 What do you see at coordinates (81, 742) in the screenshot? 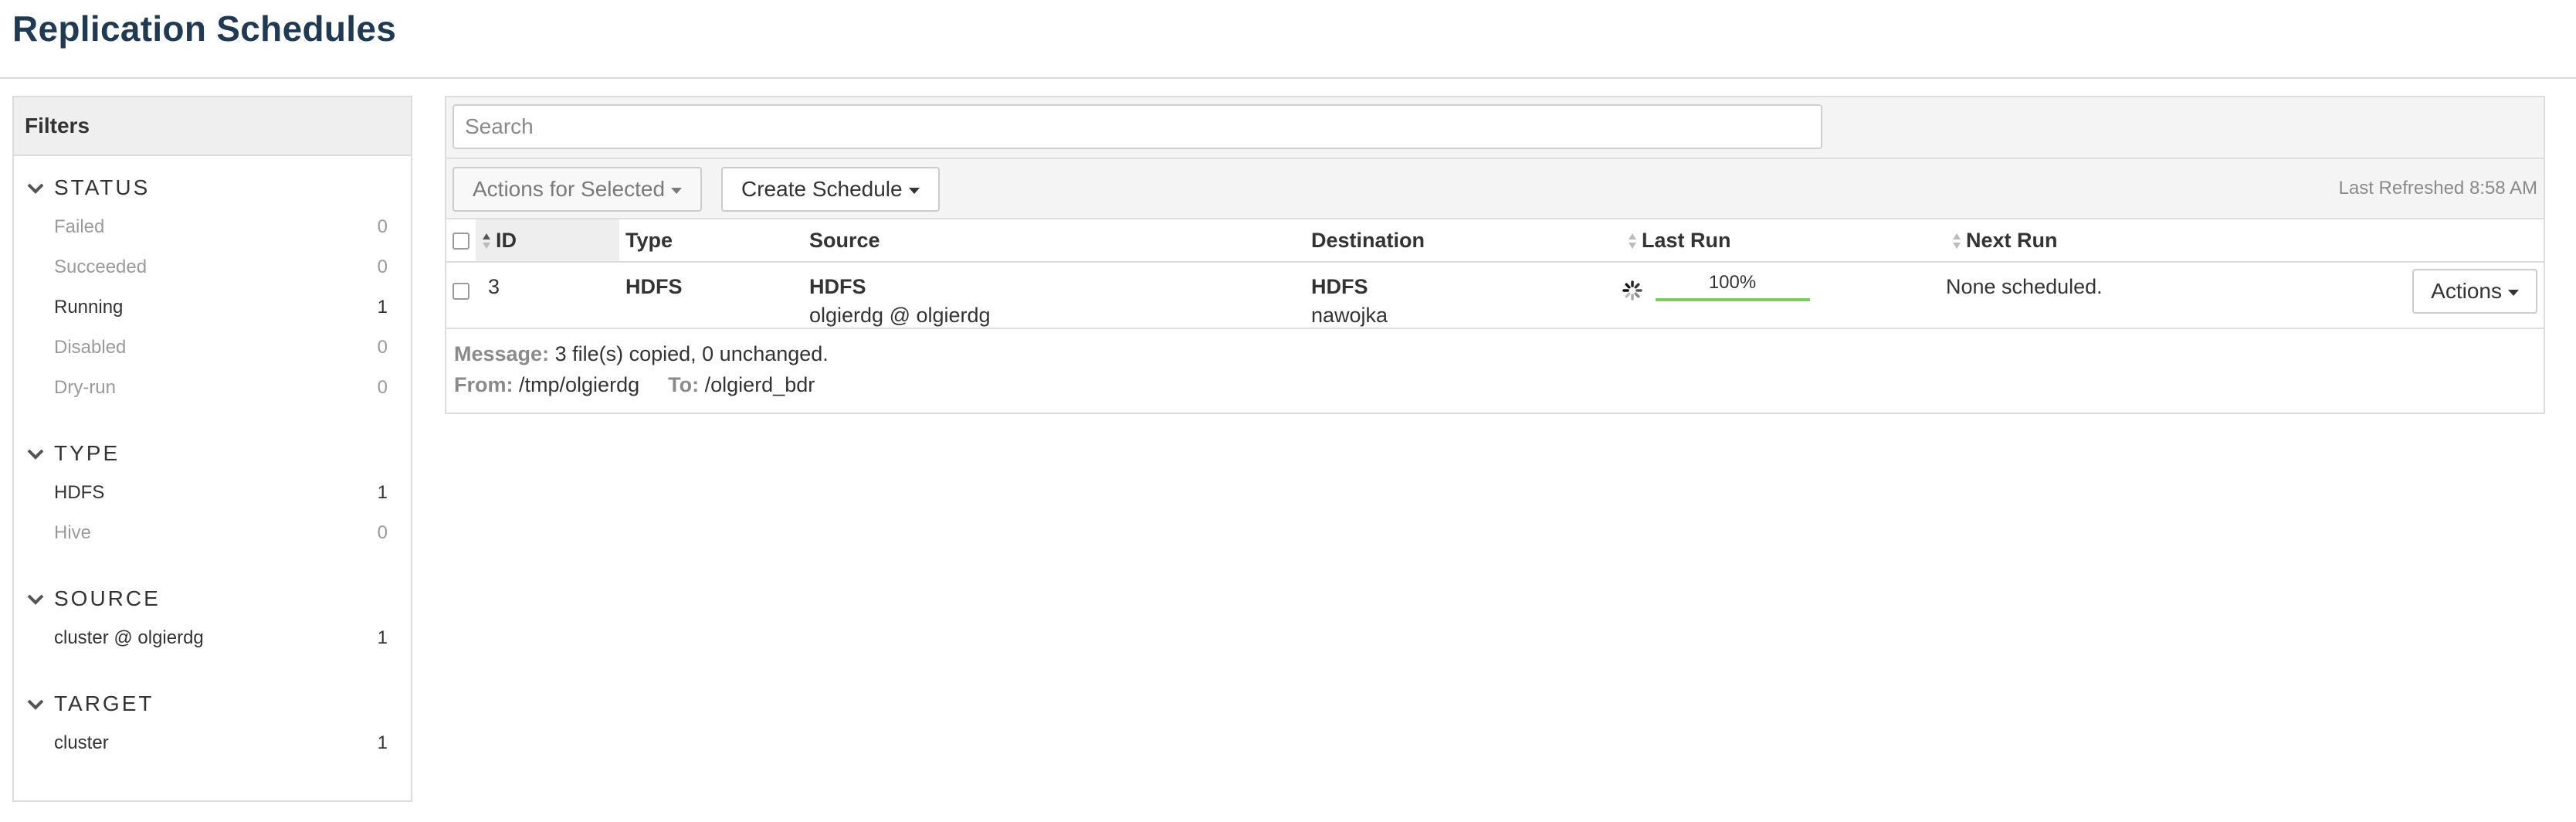
I see `filter-item-label: cluster` at bounding box center [81, 742].